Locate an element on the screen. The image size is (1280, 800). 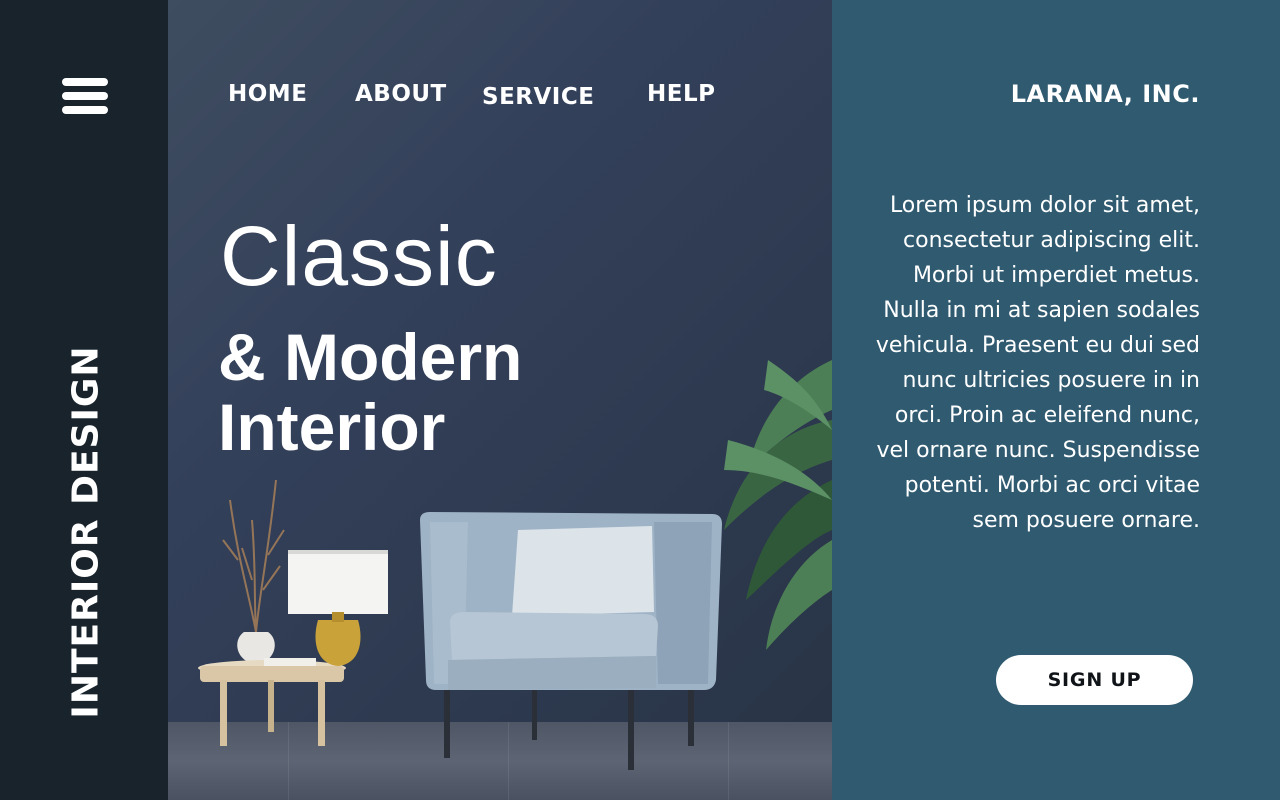
side-table is located at coordinates (272, 703).